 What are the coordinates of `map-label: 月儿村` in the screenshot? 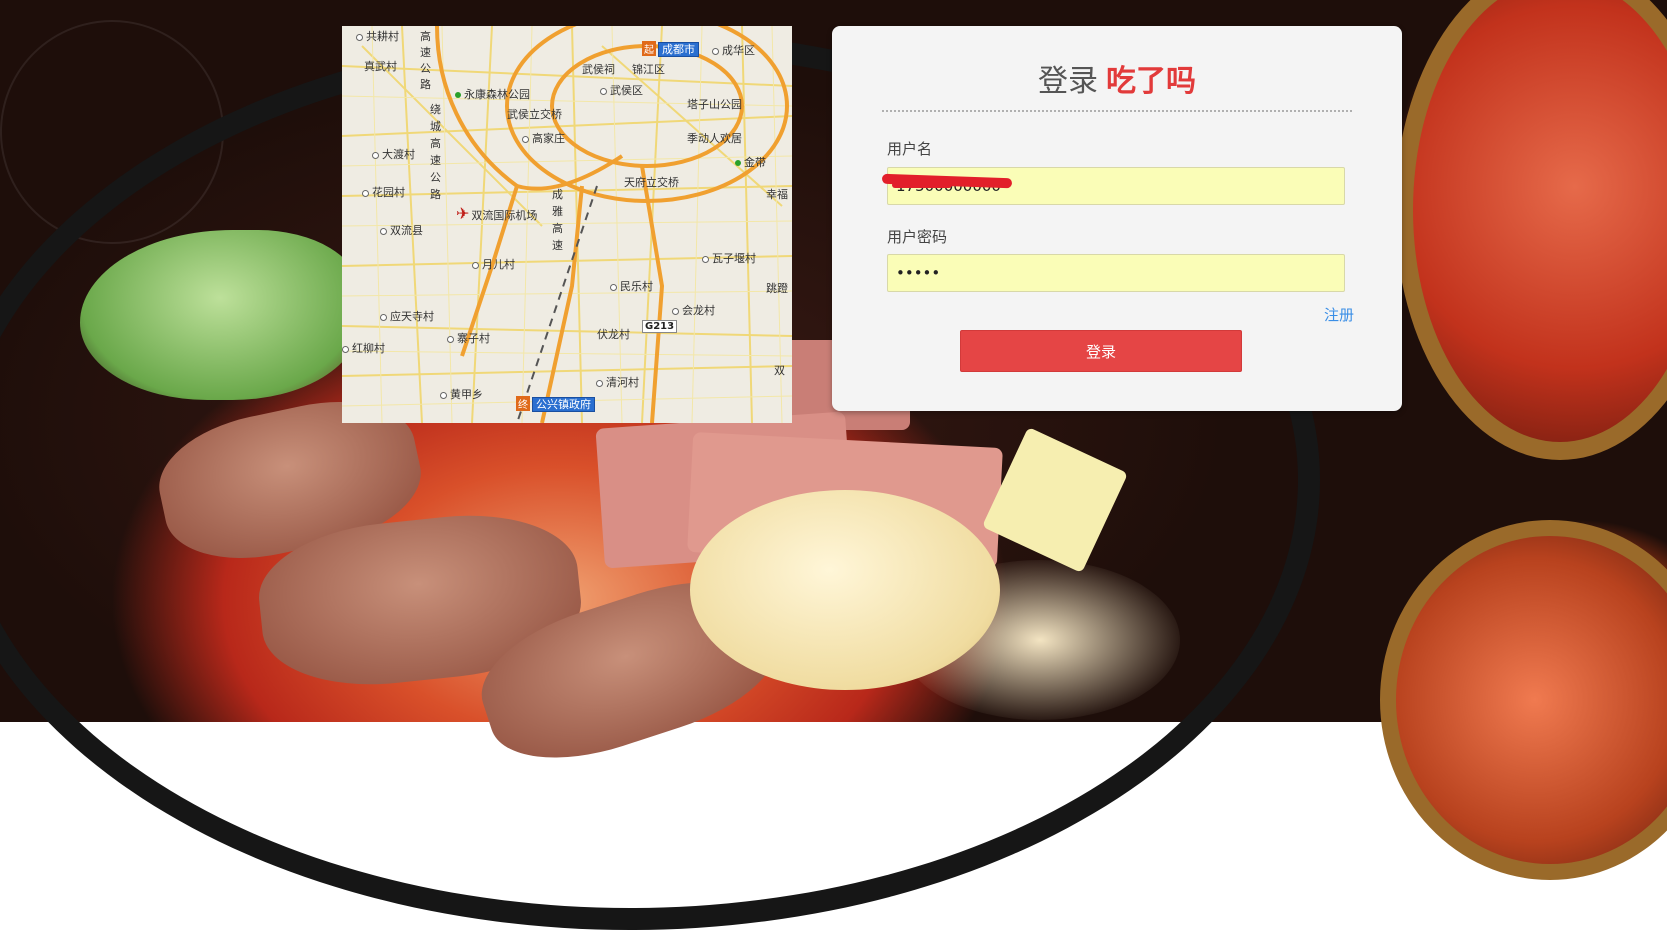 It's located at (493, 264).